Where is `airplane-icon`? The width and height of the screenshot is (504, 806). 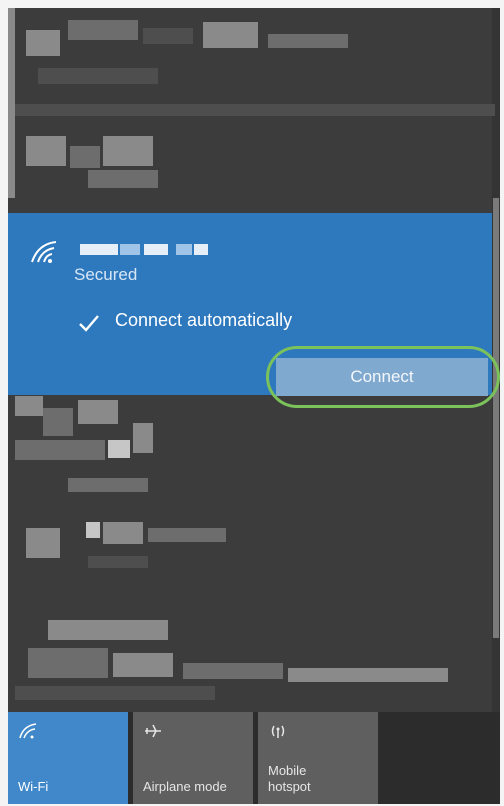
airplane-icon is located at coordinates (153, 731).